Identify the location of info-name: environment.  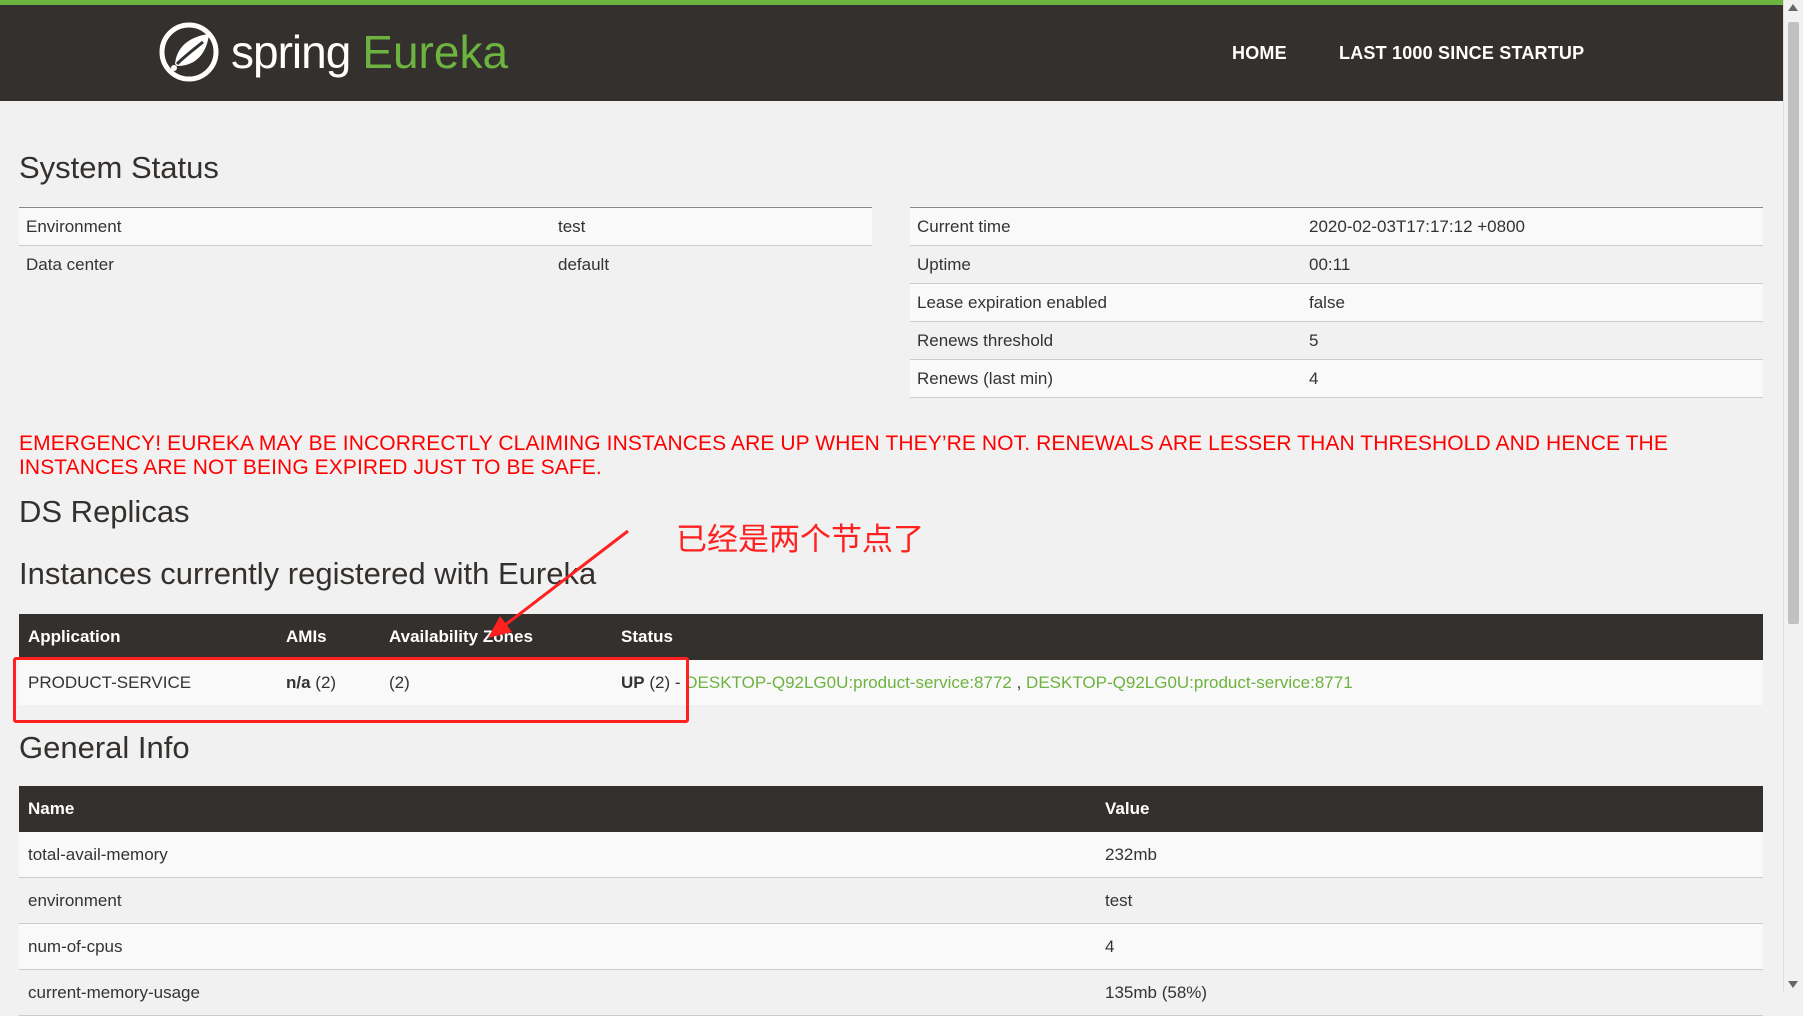
(557, 900).